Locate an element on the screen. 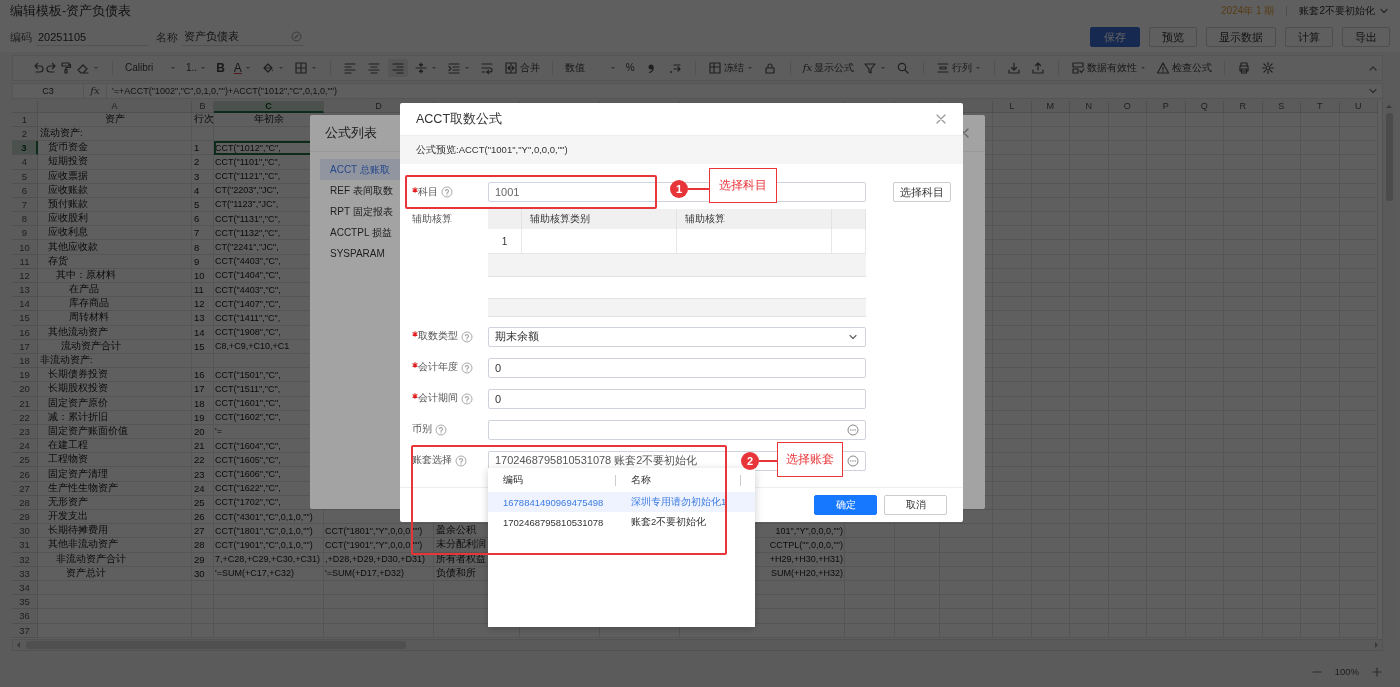 Image resolution: width=1400 pixels, height=687 pixels. align-right-button is located at coordinates (397, 67).